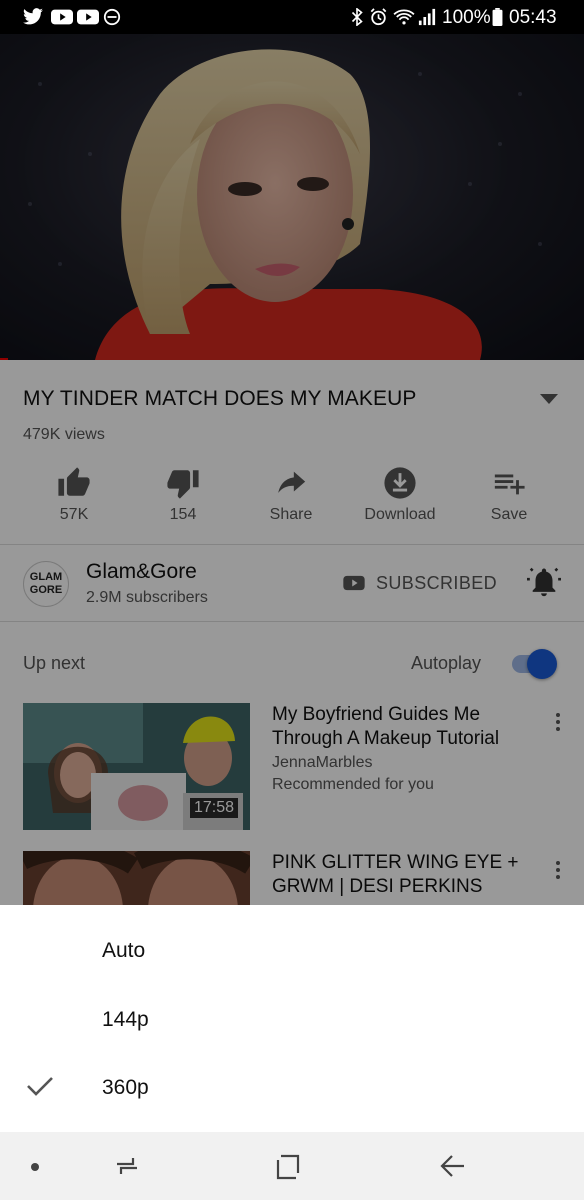  Describe the element at coordinates (125, 1088) in the screenshot. I see `quality-option-360p: 360p` at that location.